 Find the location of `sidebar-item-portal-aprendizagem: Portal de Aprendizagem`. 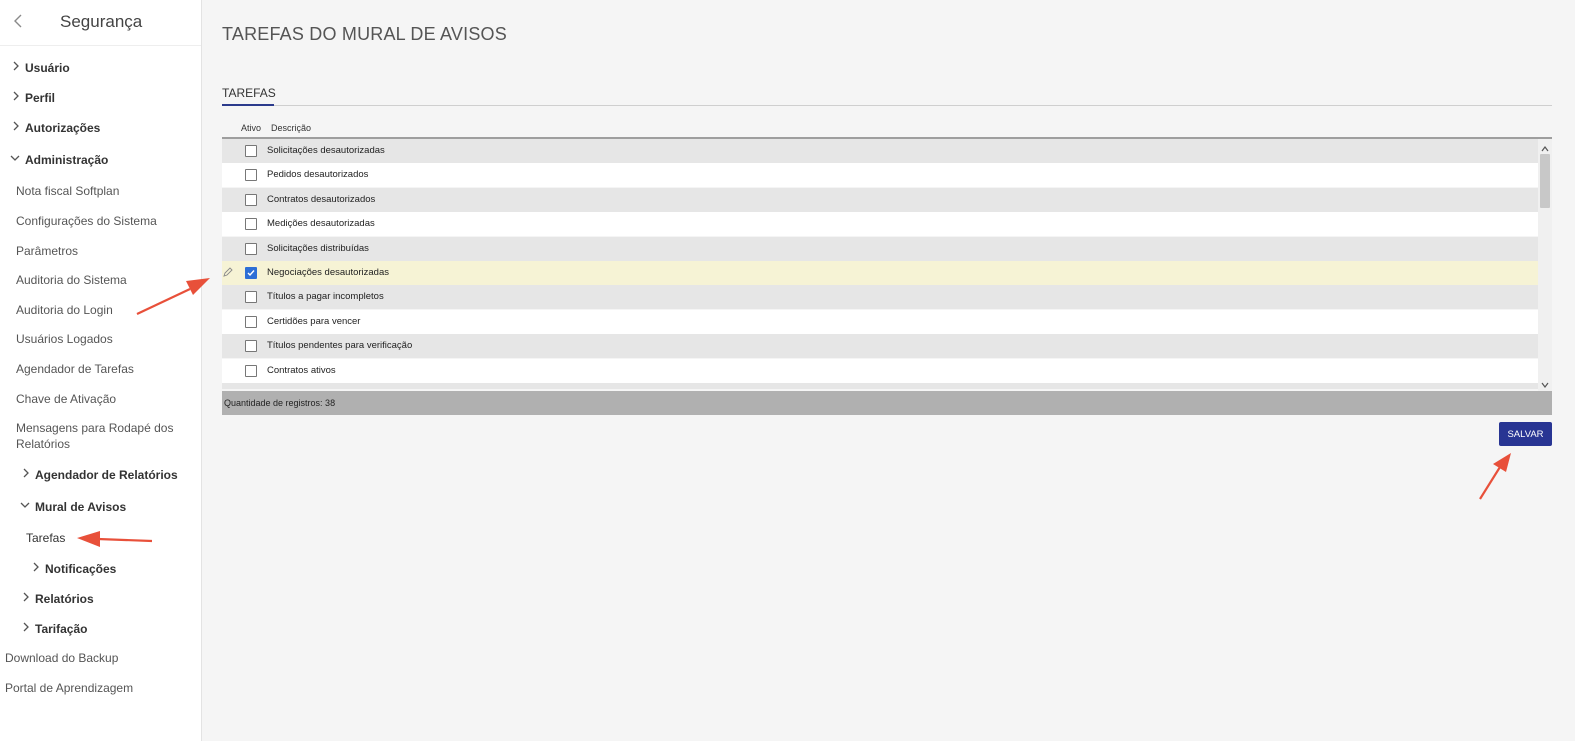

sidebar-item-portal-aprendizagem: Portal de Aprendizagem is located at coordinates (69, 688).